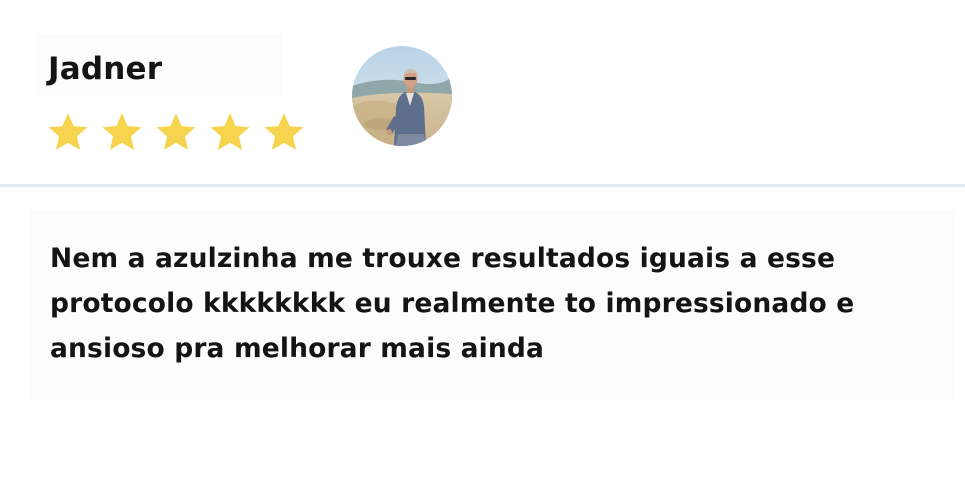 The height and width of the screenshot is (489, 965). I want to click on reviewer-name: Jadner, so click(105, 69).